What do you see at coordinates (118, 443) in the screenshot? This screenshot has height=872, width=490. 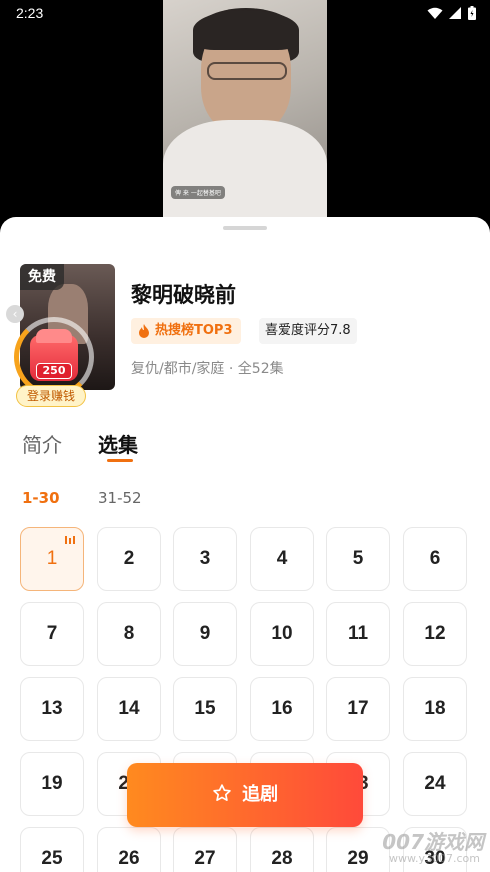 I see `tab-episodes: 选集` at bounding box center [118, 443].